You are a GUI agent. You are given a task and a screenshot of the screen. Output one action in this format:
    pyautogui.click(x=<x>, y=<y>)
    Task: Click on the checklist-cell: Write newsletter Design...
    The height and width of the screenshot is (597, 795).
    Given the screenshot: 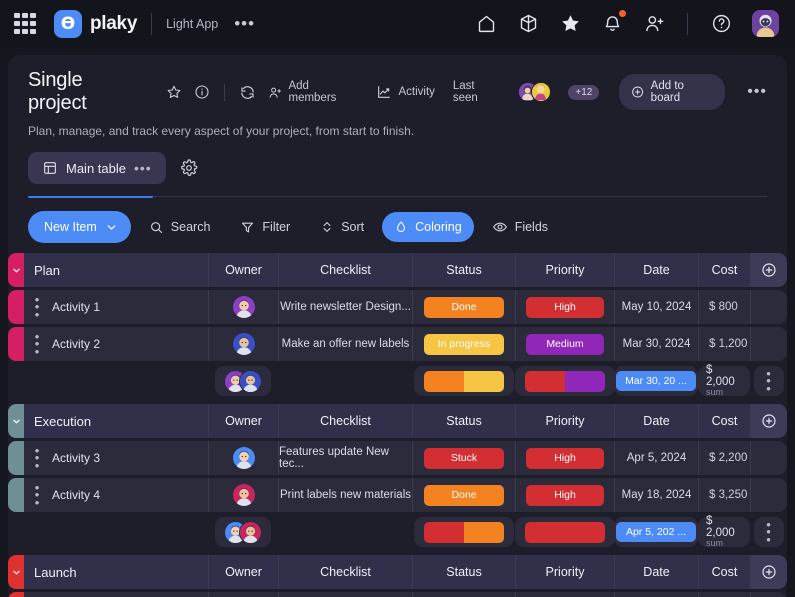 What is the action you would take?
    pyautogui.click(x=345, y=307)
    